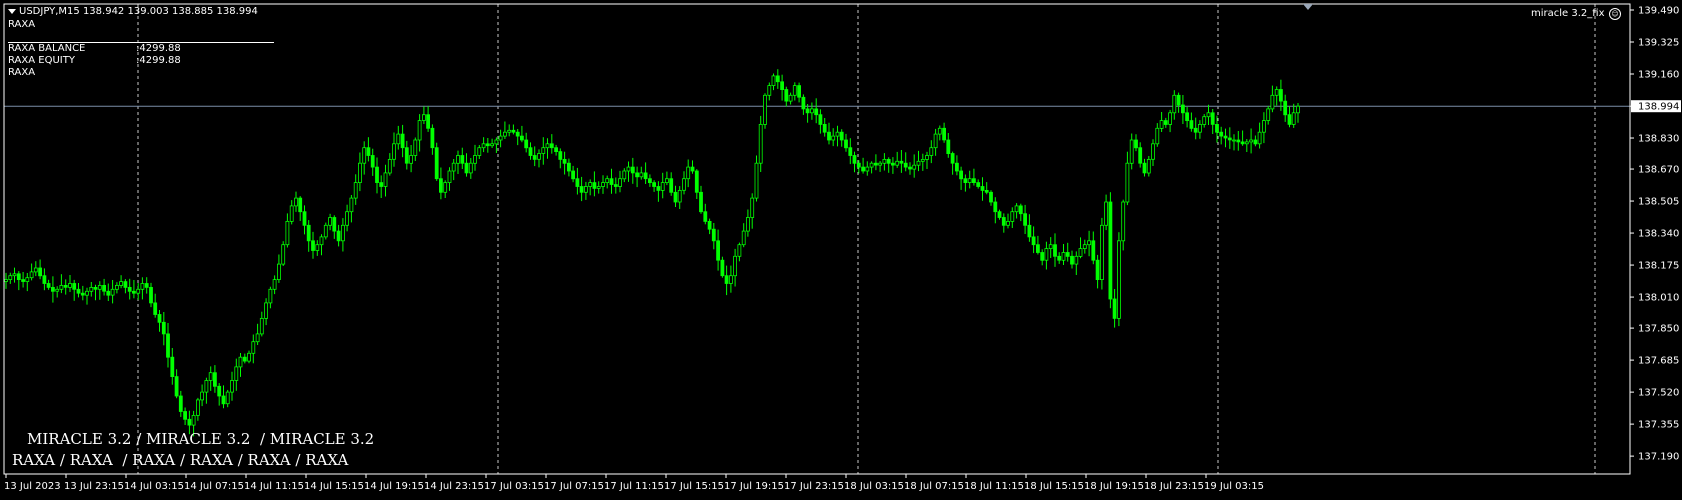  What do you see at coordinates (1174, 486) in the screenshot?
I see `time-label: 18 Jul 23:15` at bounding box center [1174, 486].